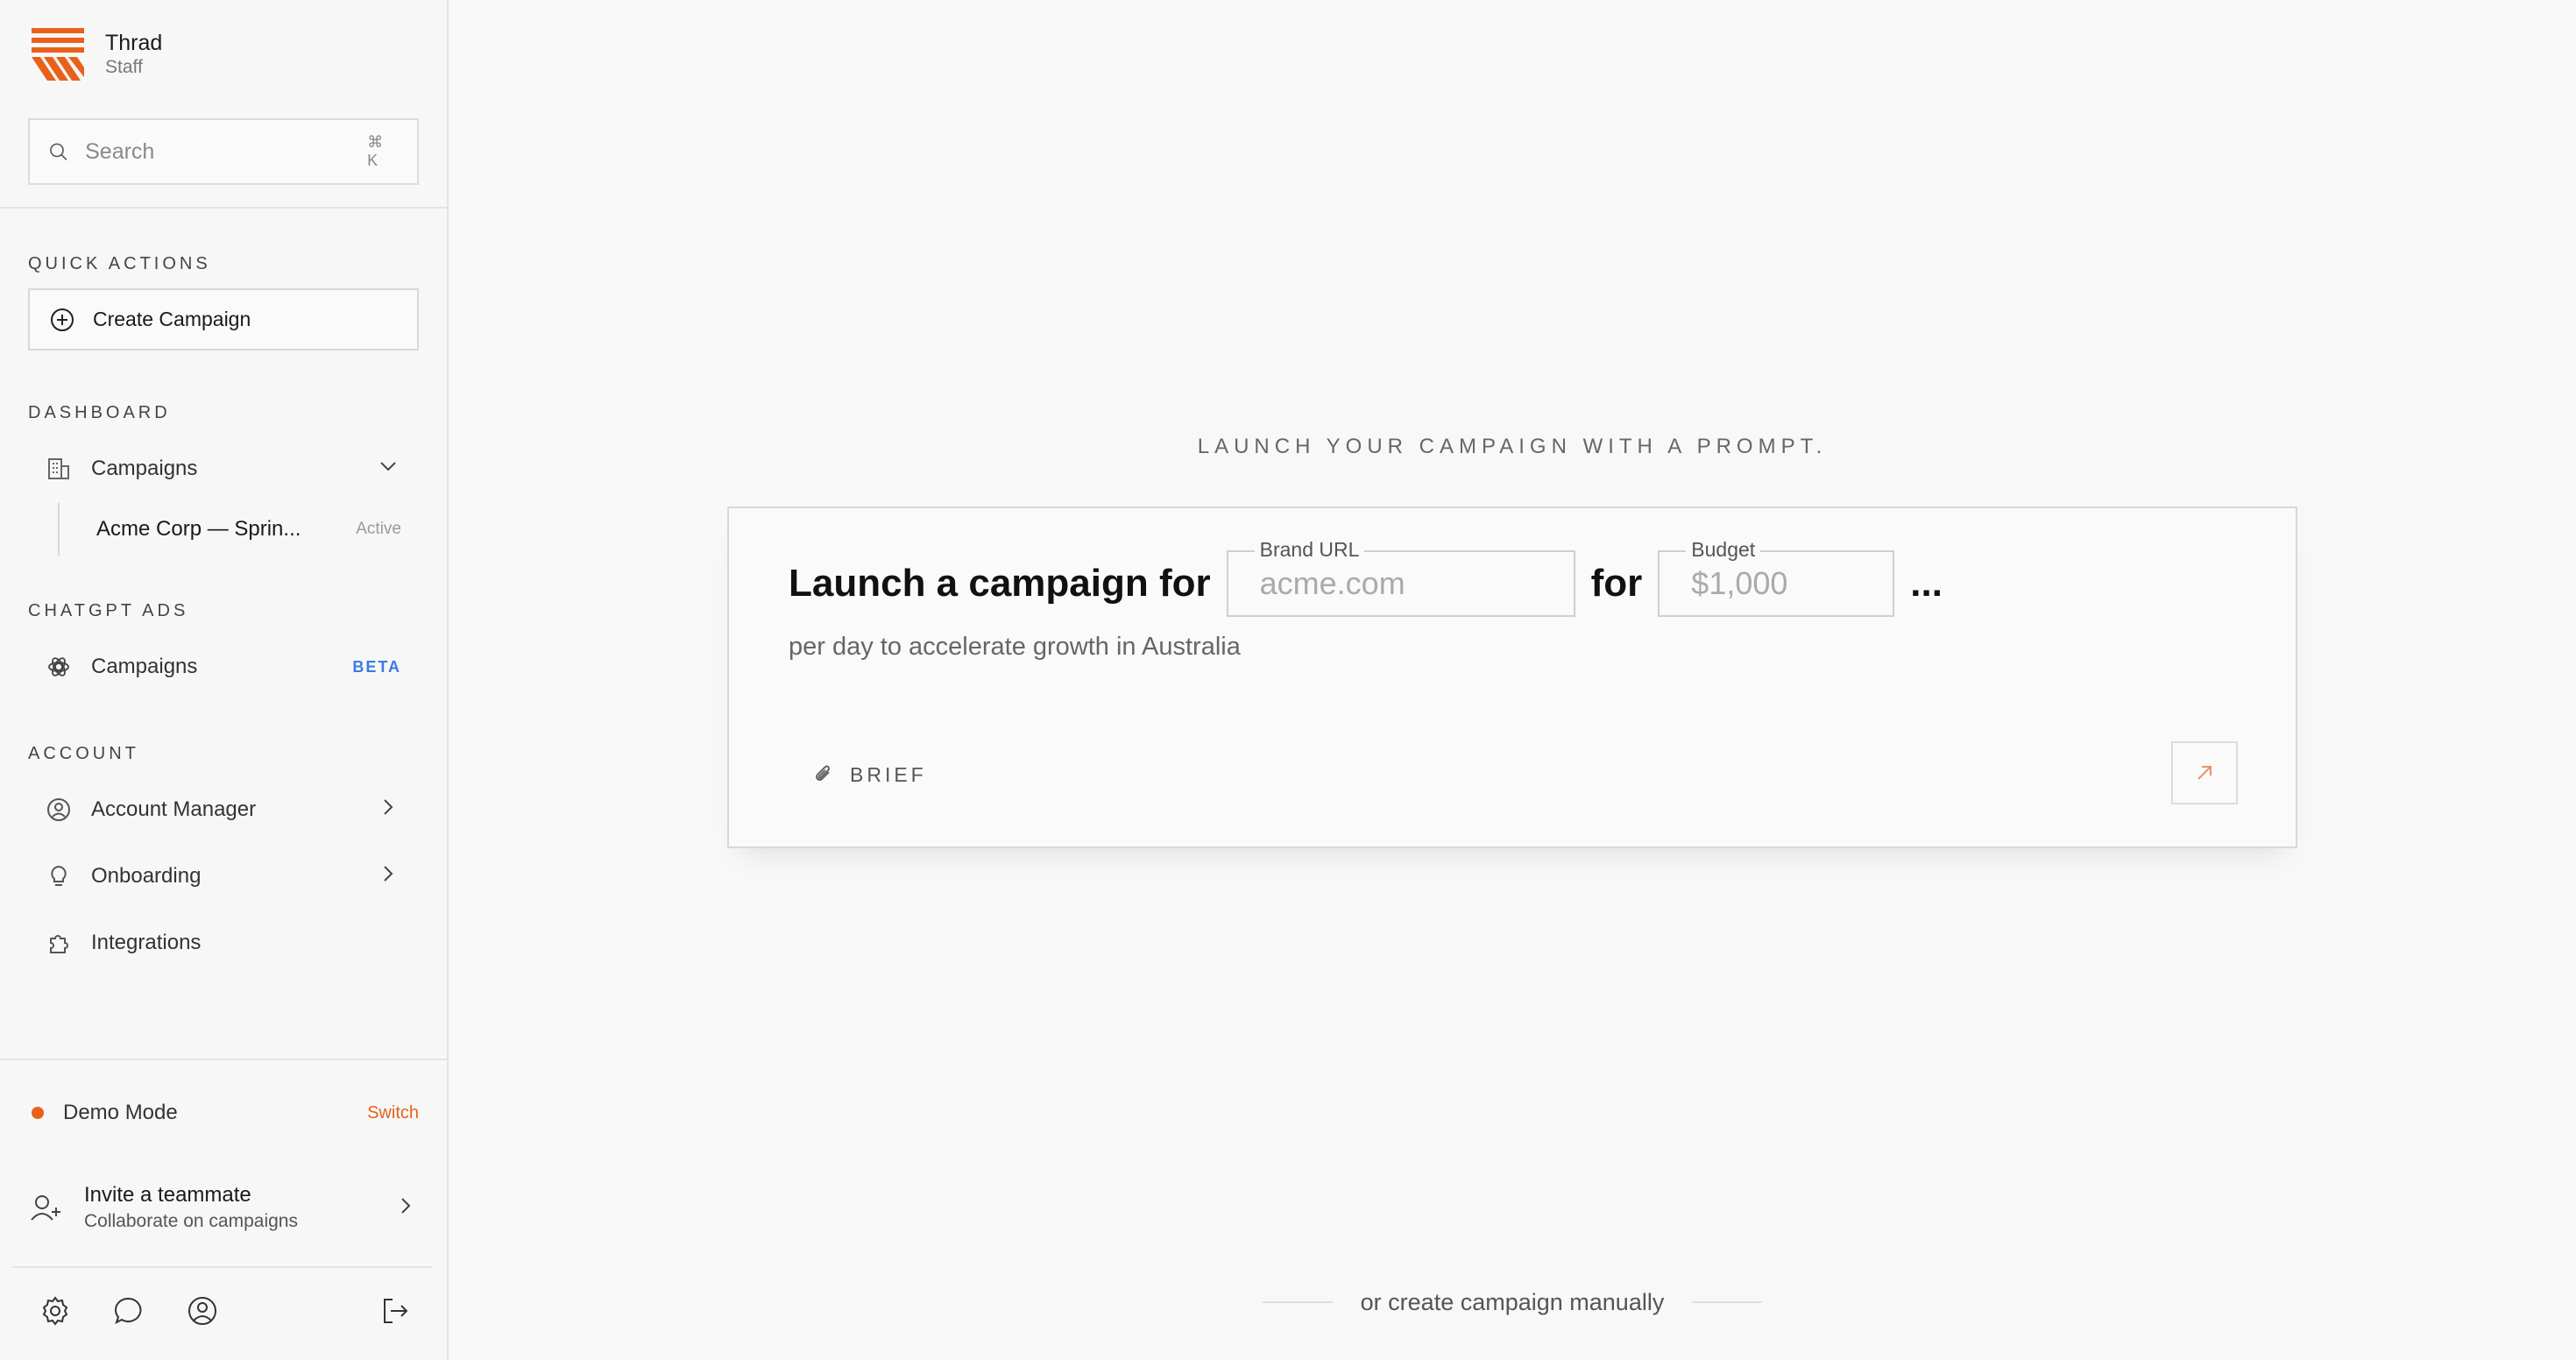 The height and width of the screenshot is (1360, 2576). Describe the element at coordinates (223, 469) in the screenshot. I see `sidebar-item-campaigns: Campaigns` at that location.